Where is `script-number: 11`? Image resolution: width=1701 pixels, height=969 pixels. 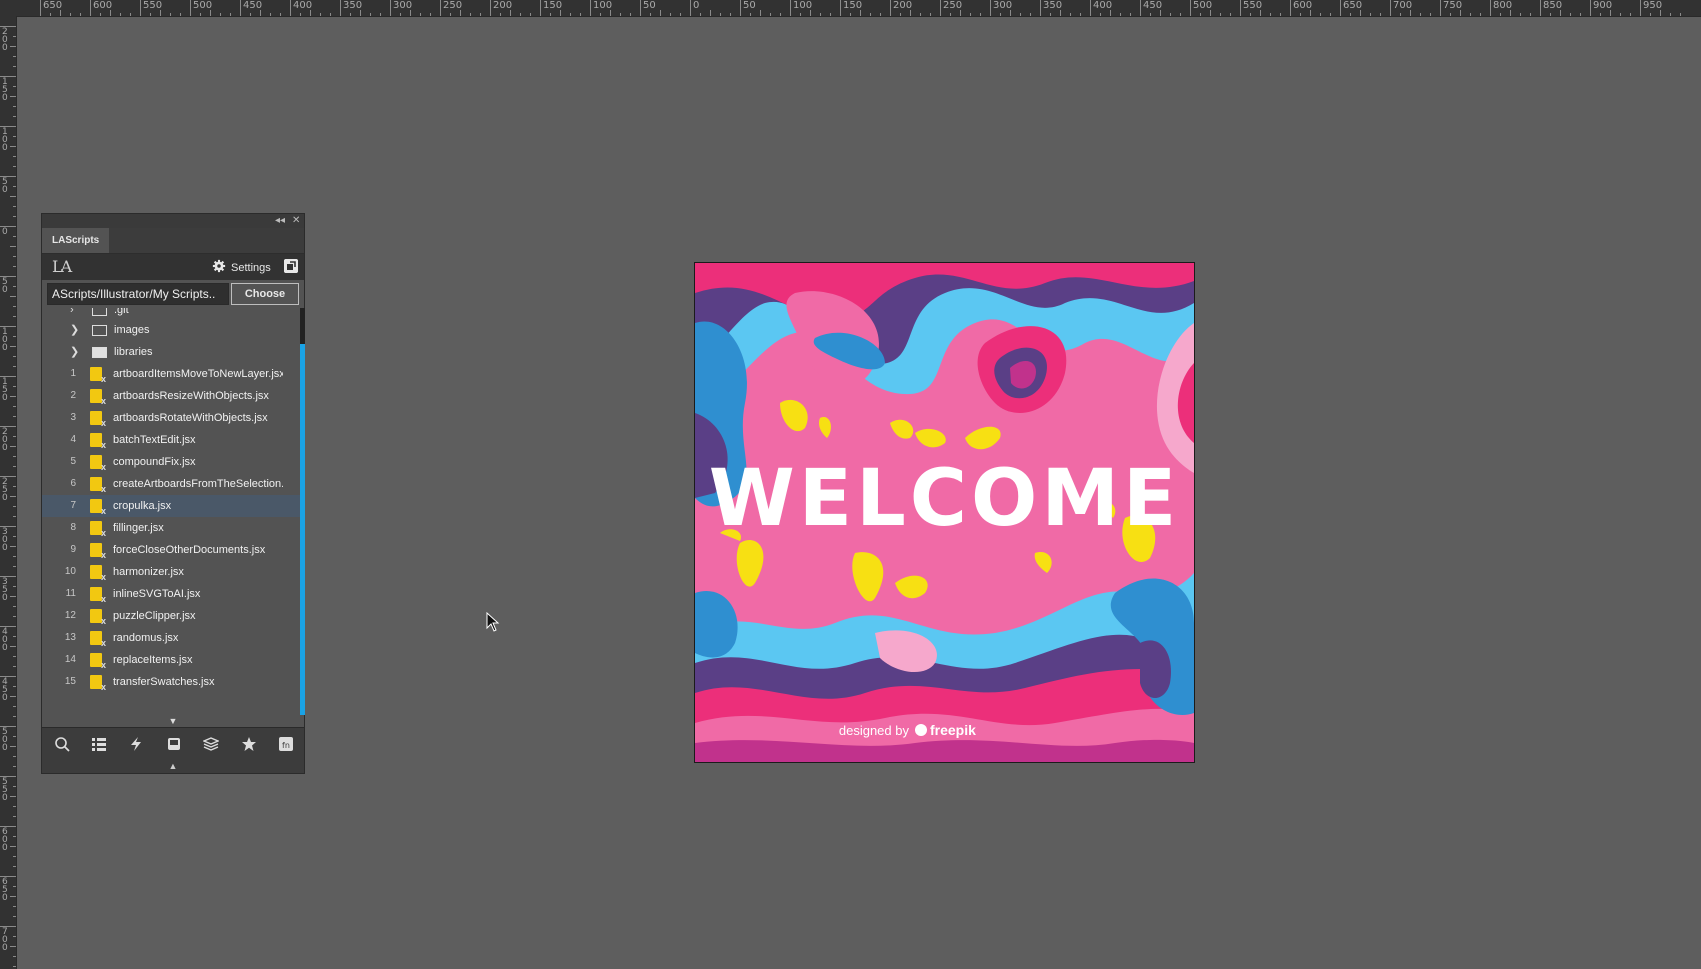 script-number: 11 is located at coordinates (70, 593).